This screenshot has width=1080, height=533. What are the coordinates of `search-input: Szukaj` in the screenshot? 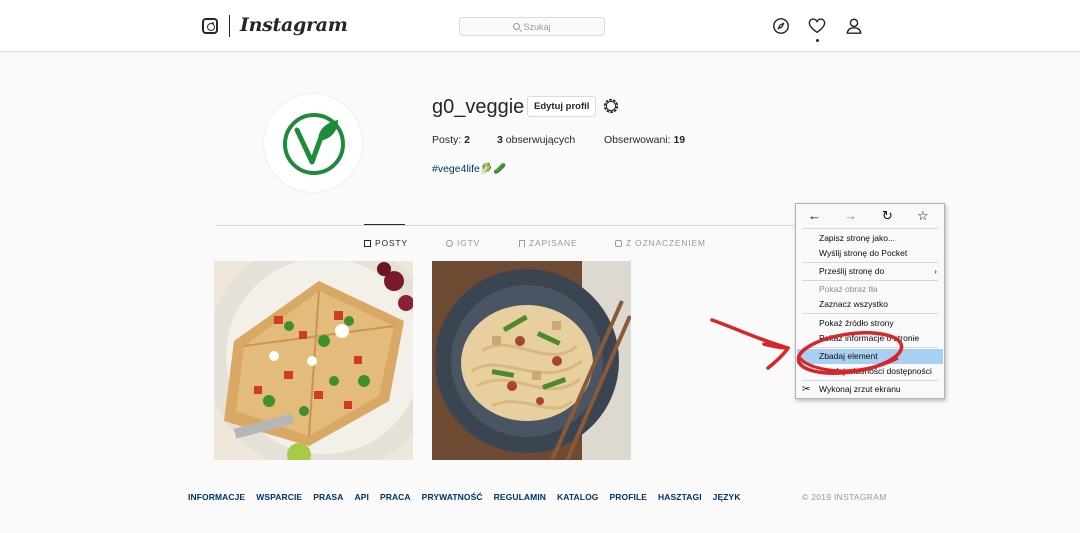 It's located at (532, 26).